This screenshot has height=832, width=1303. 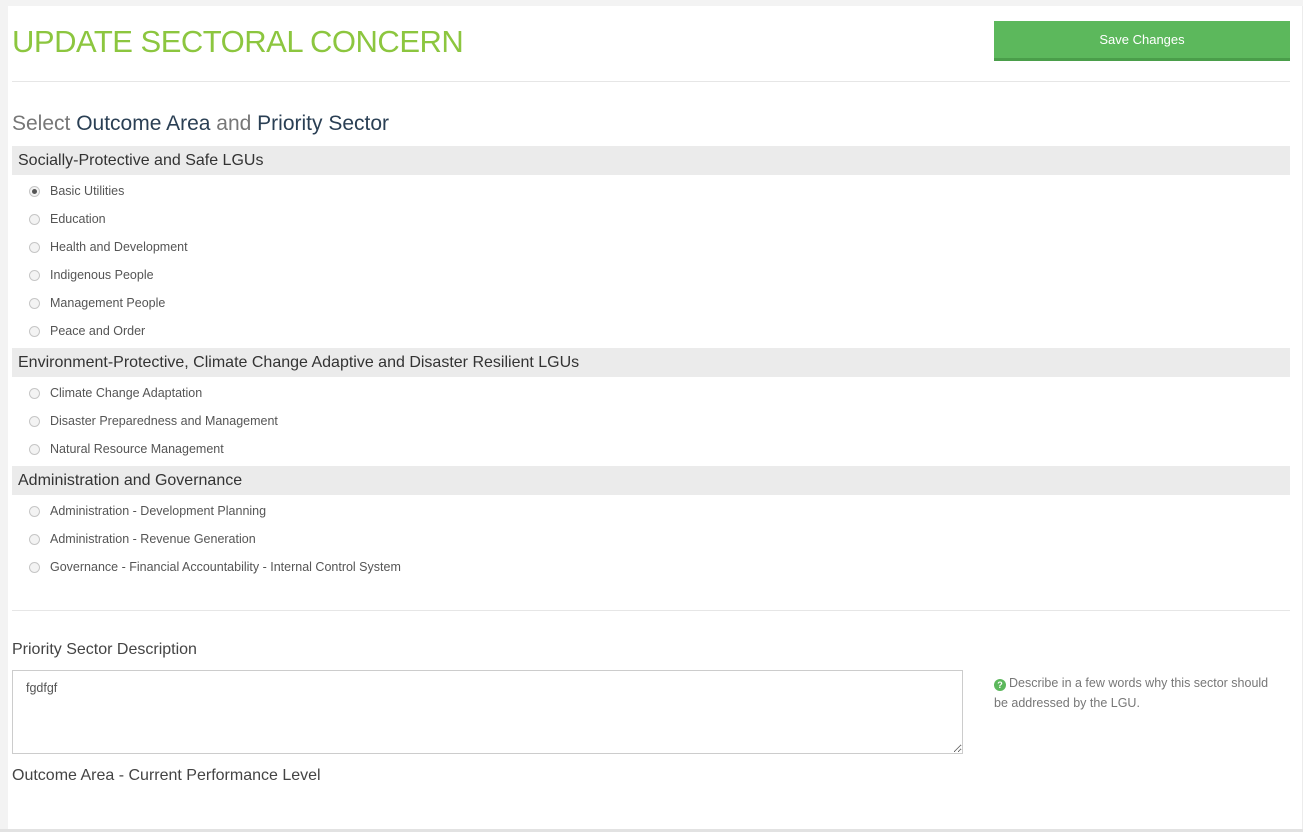 I want to click on description-label: Priority Sector Description, so click(x=104, y=649).